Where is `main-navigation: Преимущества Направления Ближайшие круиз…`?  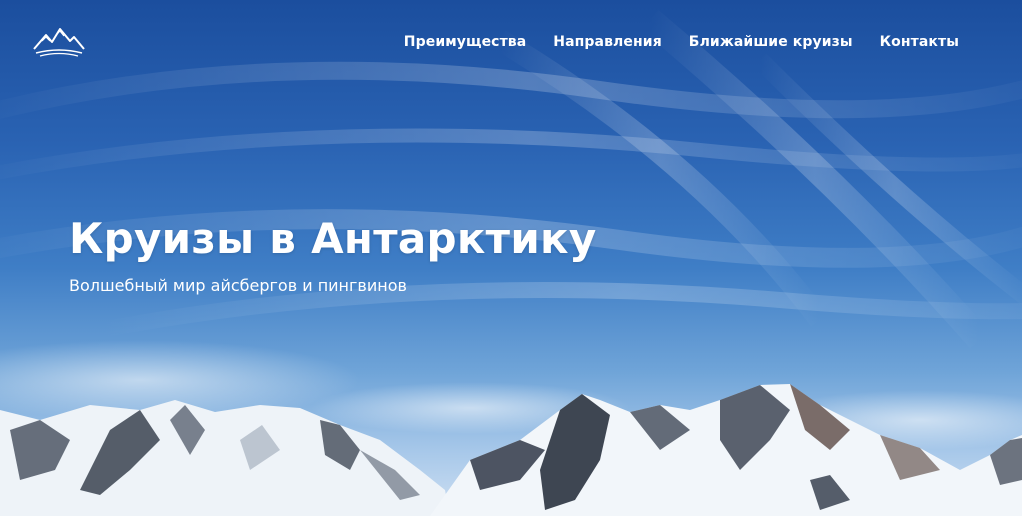 main-navigation: Преимущества Направления Ближайшие круиз… is located at coordinates (681, 42).